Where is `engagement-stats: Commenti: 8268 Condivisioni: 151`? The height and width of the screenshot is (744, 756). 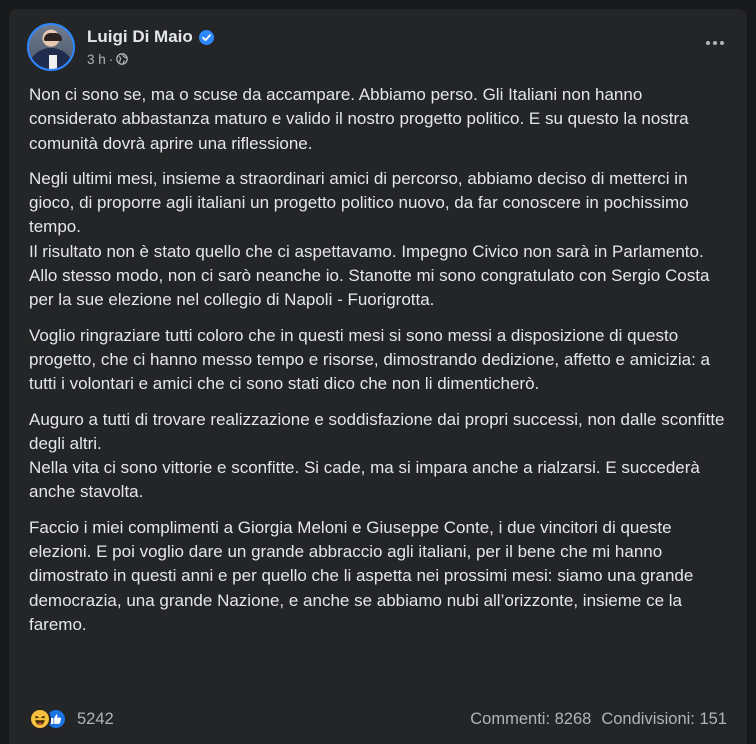
engagement-stats: Commenti: 8268 Condivisioni: 151 is located at coordinates (598, 719).